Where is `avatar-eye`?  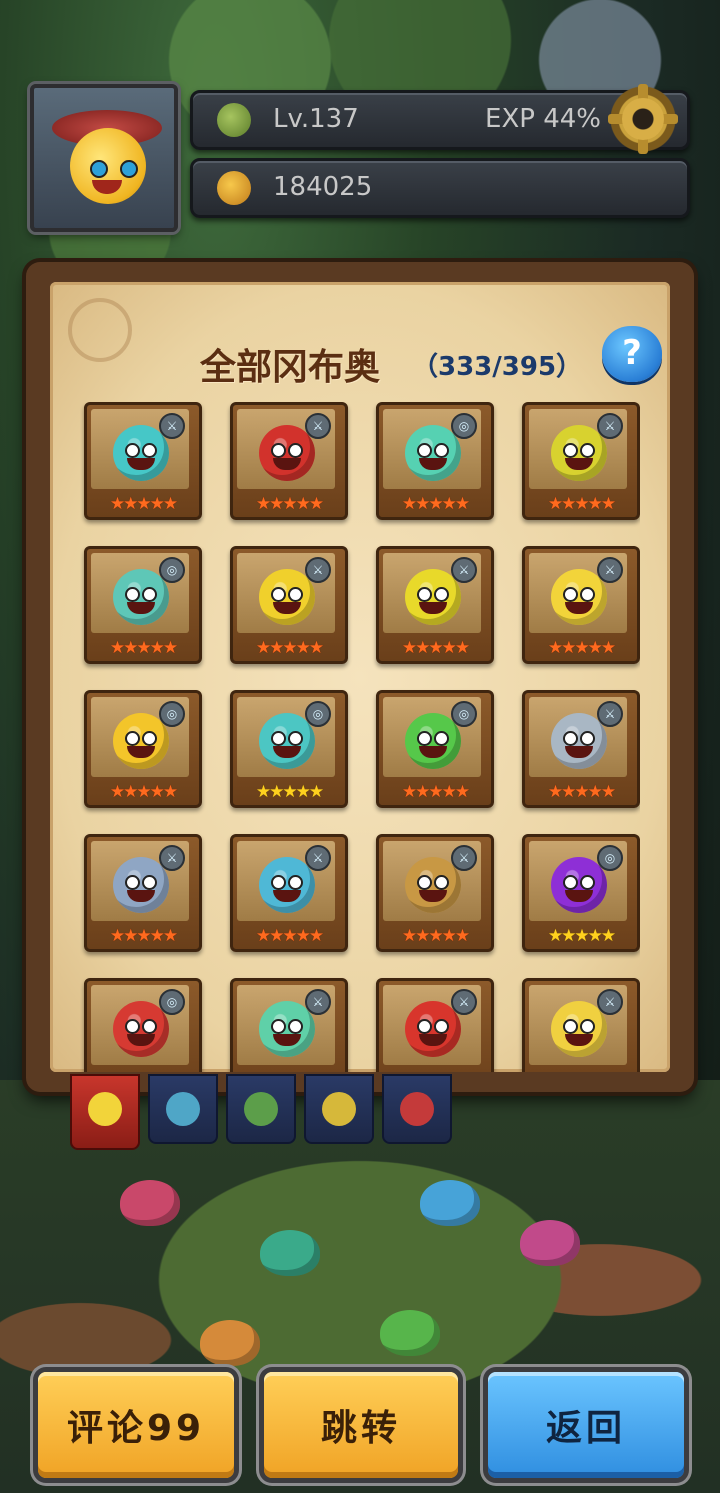 avatar-eye is located at coordinates (99, 169).